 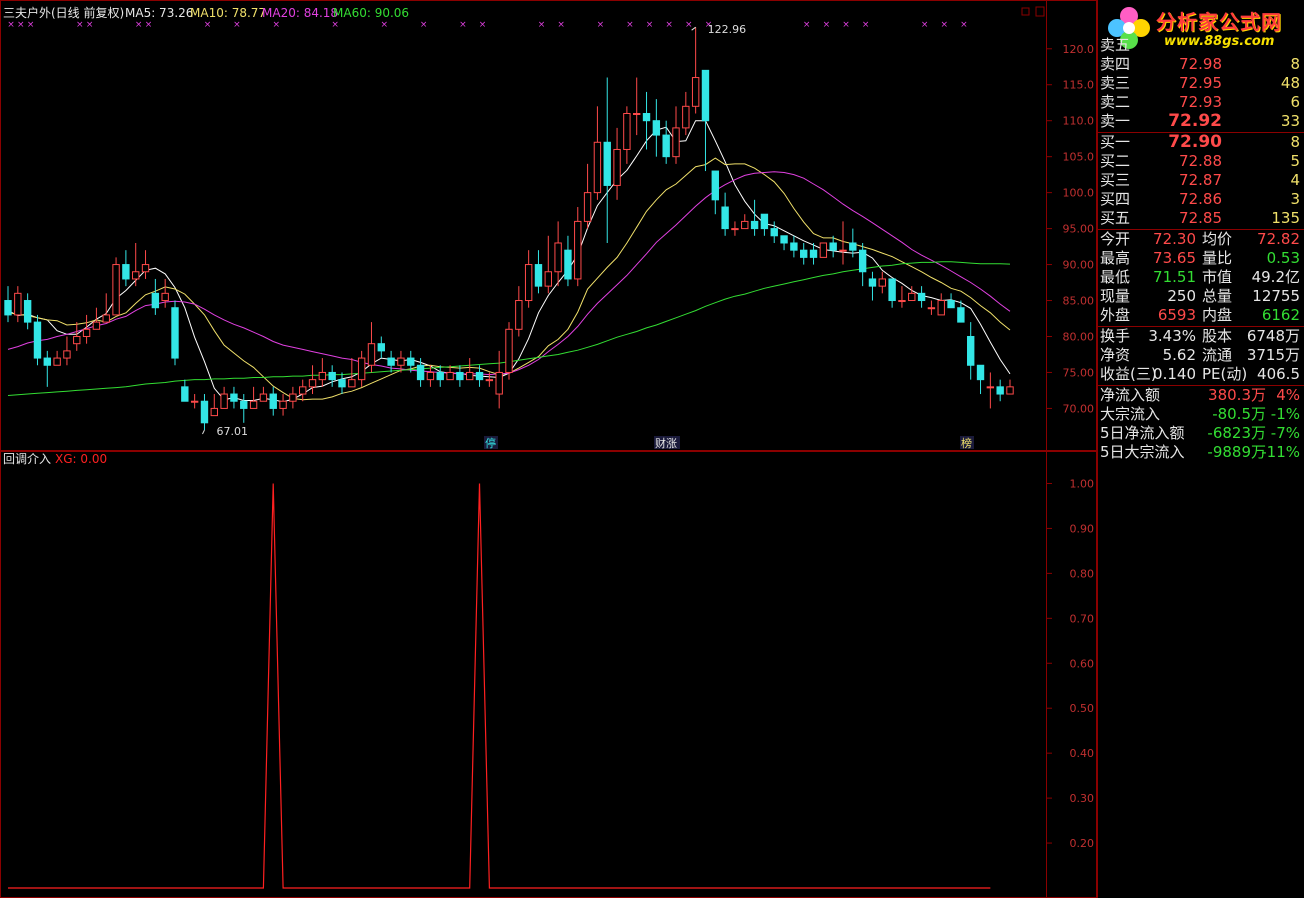 I want to click on buy-row: 买四 72.86 3, so click(x=1202, y=199).